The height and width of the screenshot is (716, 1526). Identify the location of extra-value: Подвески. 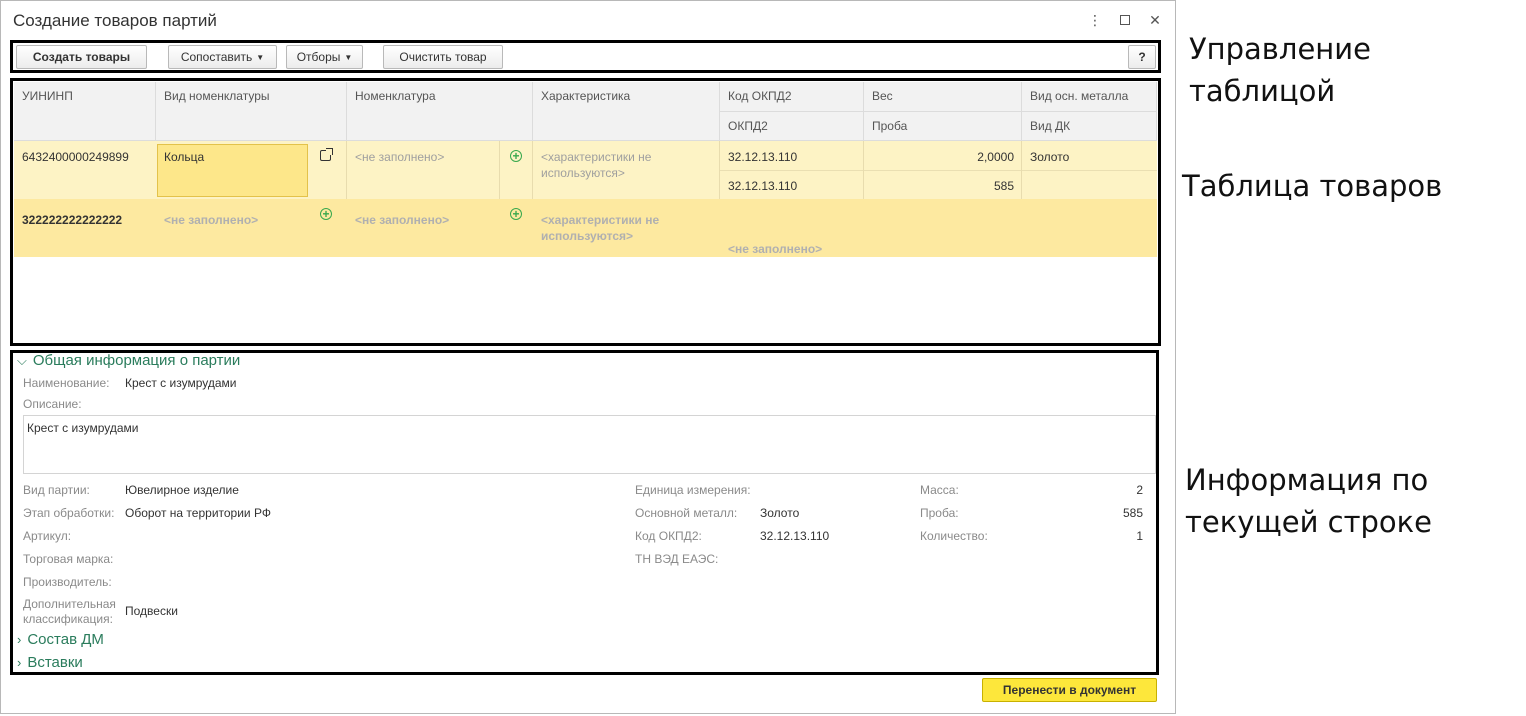
(151, 611).